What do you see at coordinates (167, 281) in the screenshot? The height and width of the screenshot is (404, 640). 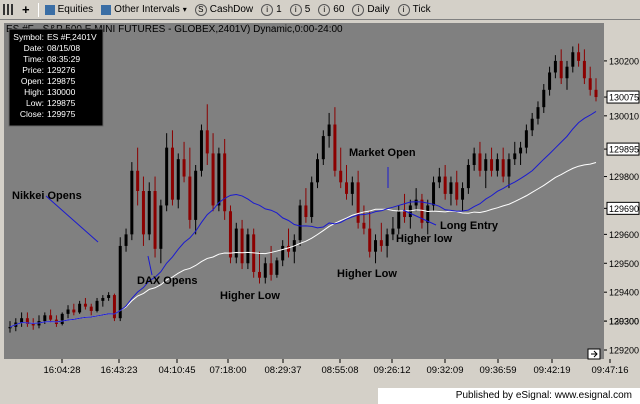 I see `dax-opens-label: DAX Opens` at bounding box center [167, 281].